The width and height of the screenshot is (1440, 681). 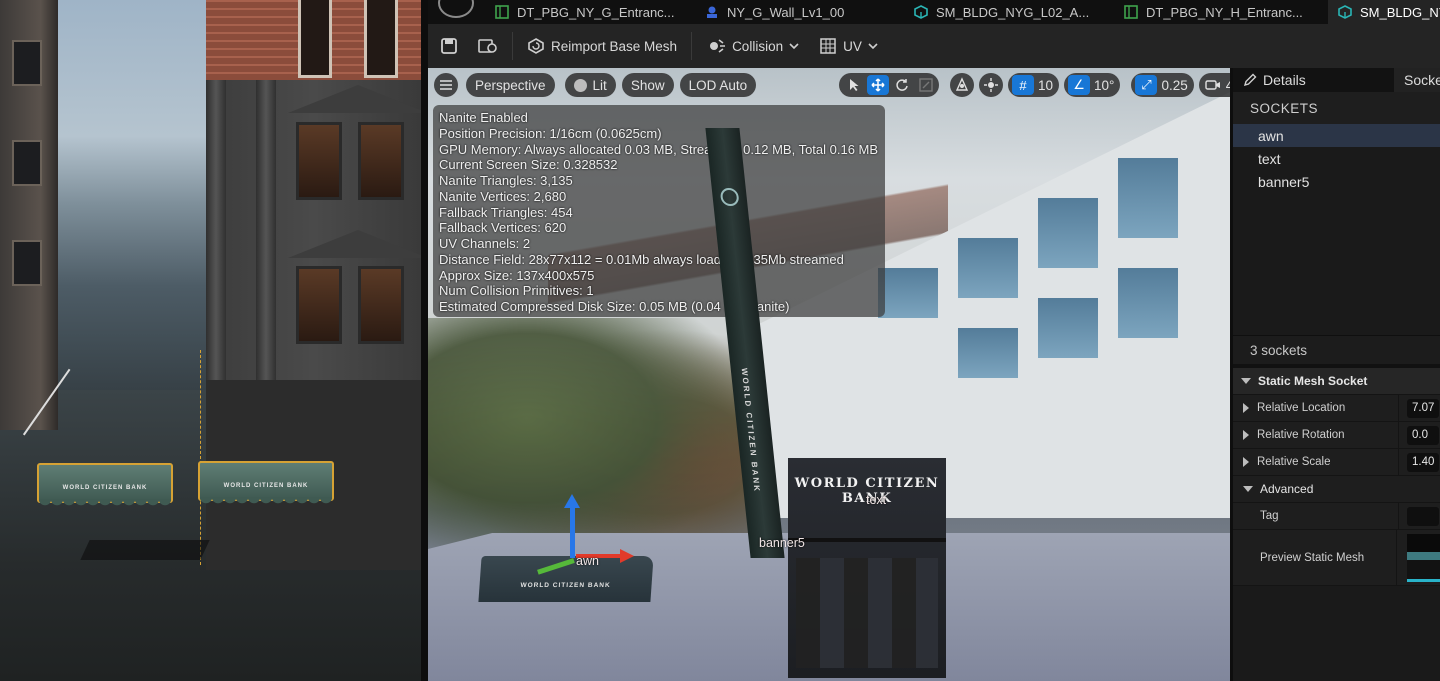 I want to click on socket-list-item-awn: awn, so click(x=1336, y=135).